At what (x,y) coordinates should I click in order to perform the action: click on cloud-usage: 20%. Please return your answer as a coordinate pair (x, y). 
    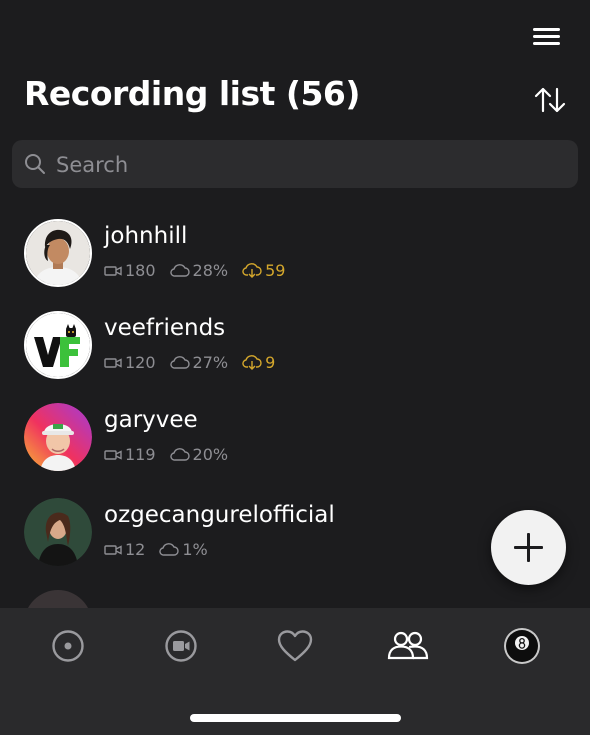
    Looking at the image, I should click on (199, 454).